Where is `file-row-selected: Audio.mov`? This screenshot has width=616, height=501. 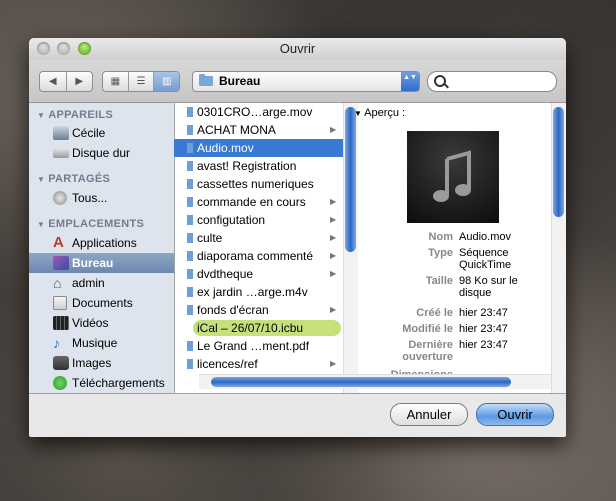
file-row-selected: Audio.mov is located at coordinates (259, 148).